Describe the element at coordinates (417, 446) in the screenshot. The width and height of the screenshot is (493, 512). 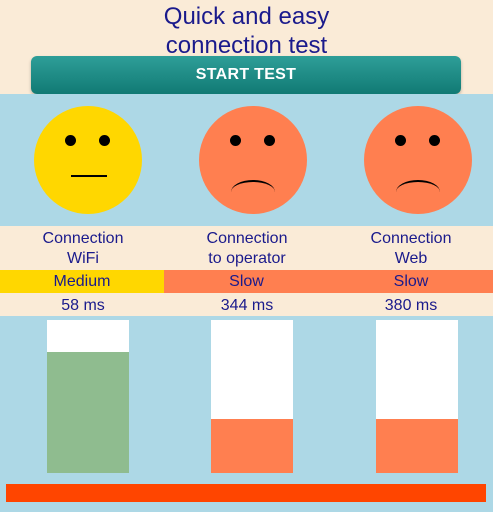
I see `web-speed-bar-fill` at that location.